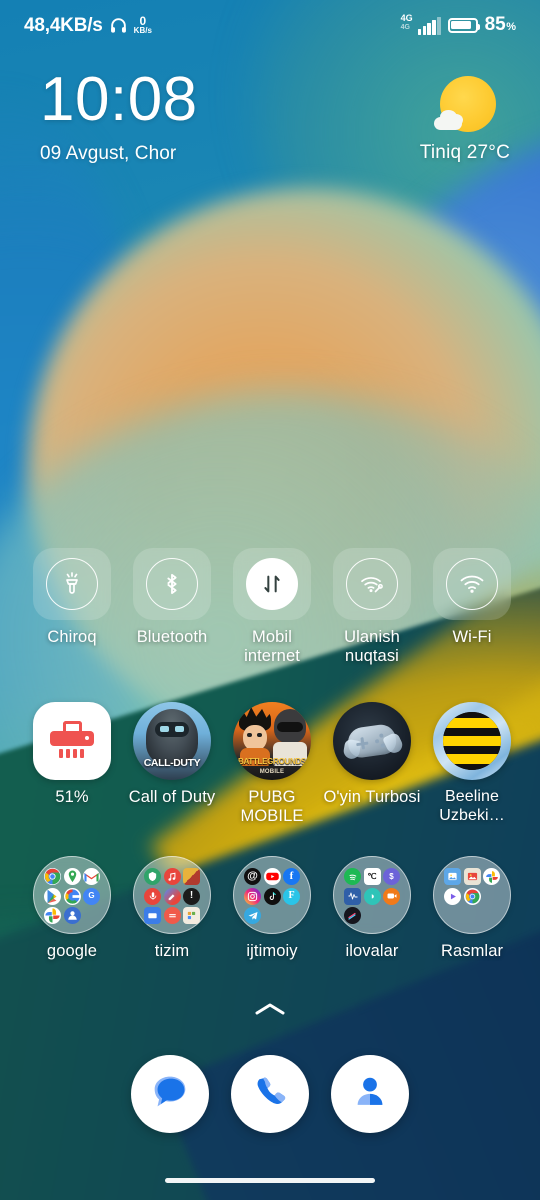 This screenshot has height=1200, width=540. Describe the element at coordinates (272, 807) in the screenshot. I see `app-label: PUBG MOBILE` at that location.